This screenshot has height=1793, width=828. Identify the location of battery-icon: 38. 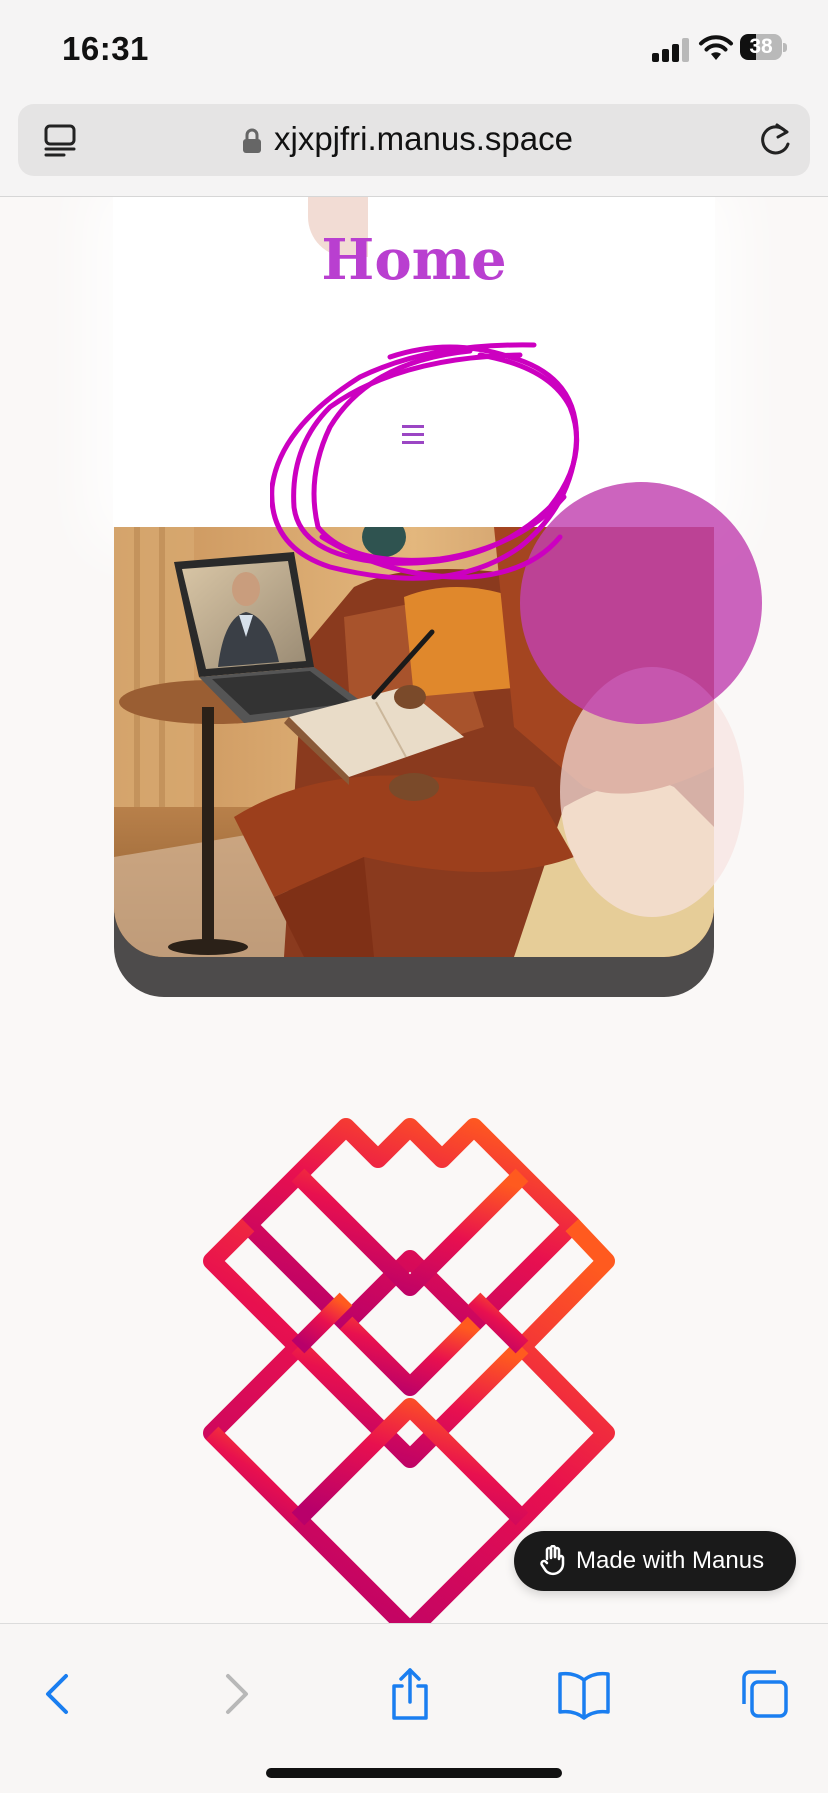
(764, 48).